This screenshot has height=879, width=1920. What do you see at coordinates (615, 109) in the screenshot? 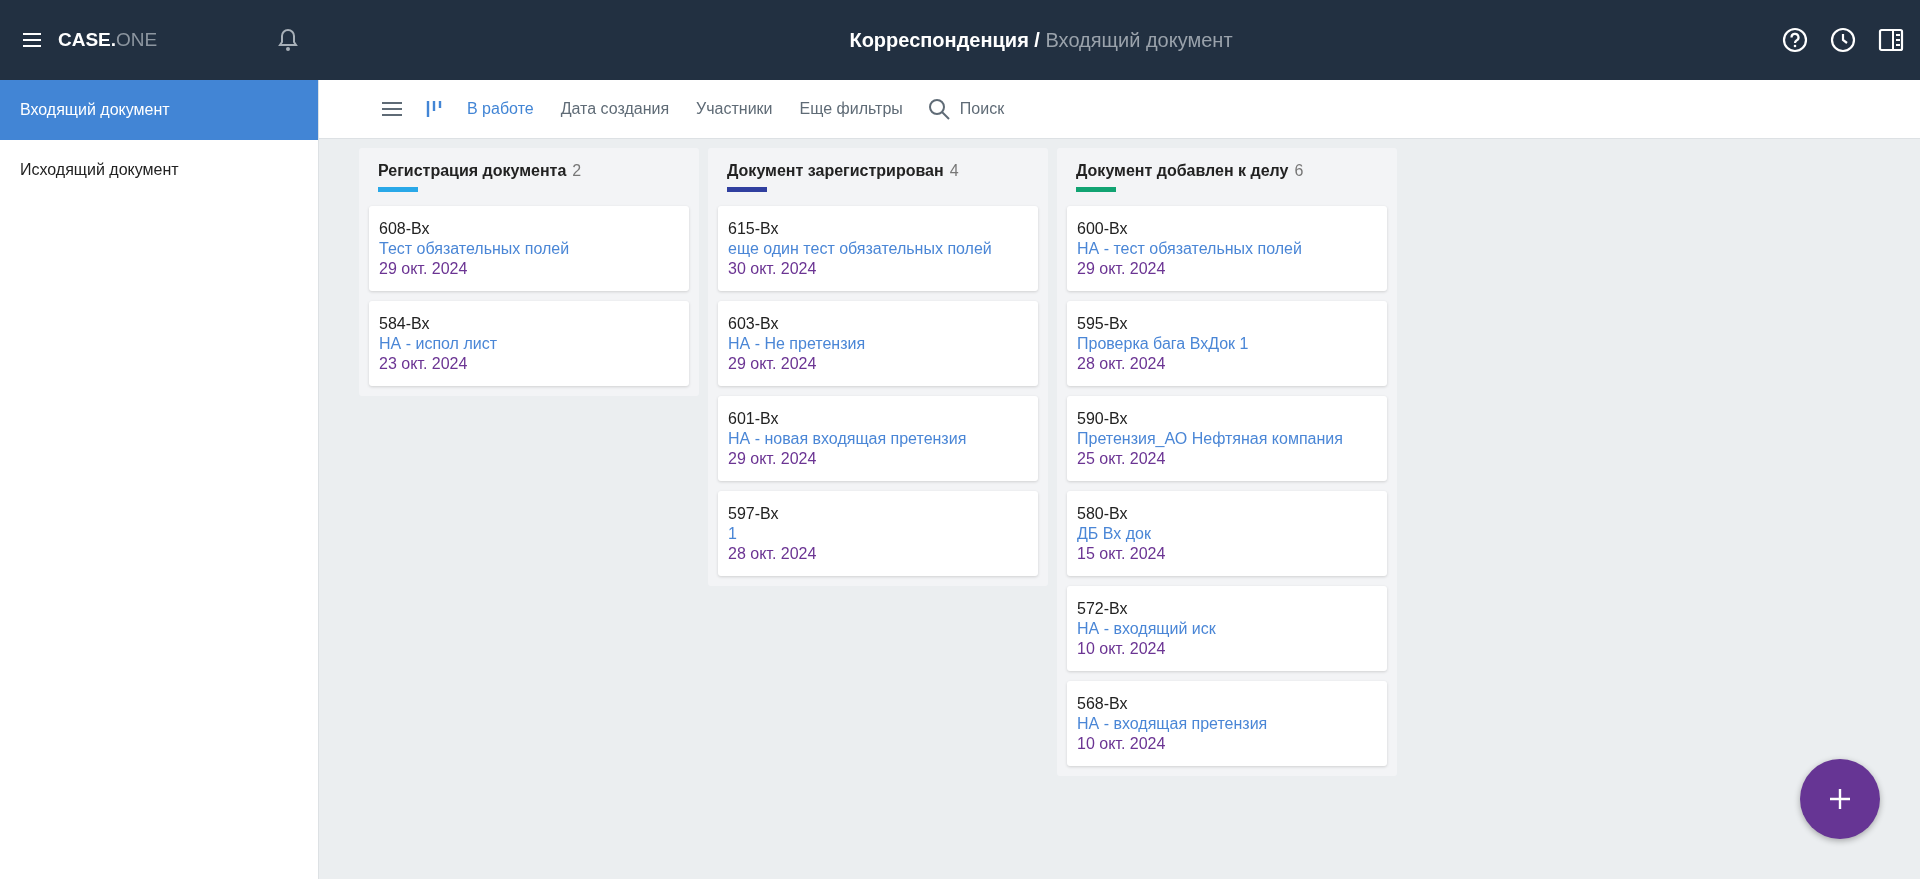
I see `filter-tab: Дата создания` at bounding box center [615, 109].